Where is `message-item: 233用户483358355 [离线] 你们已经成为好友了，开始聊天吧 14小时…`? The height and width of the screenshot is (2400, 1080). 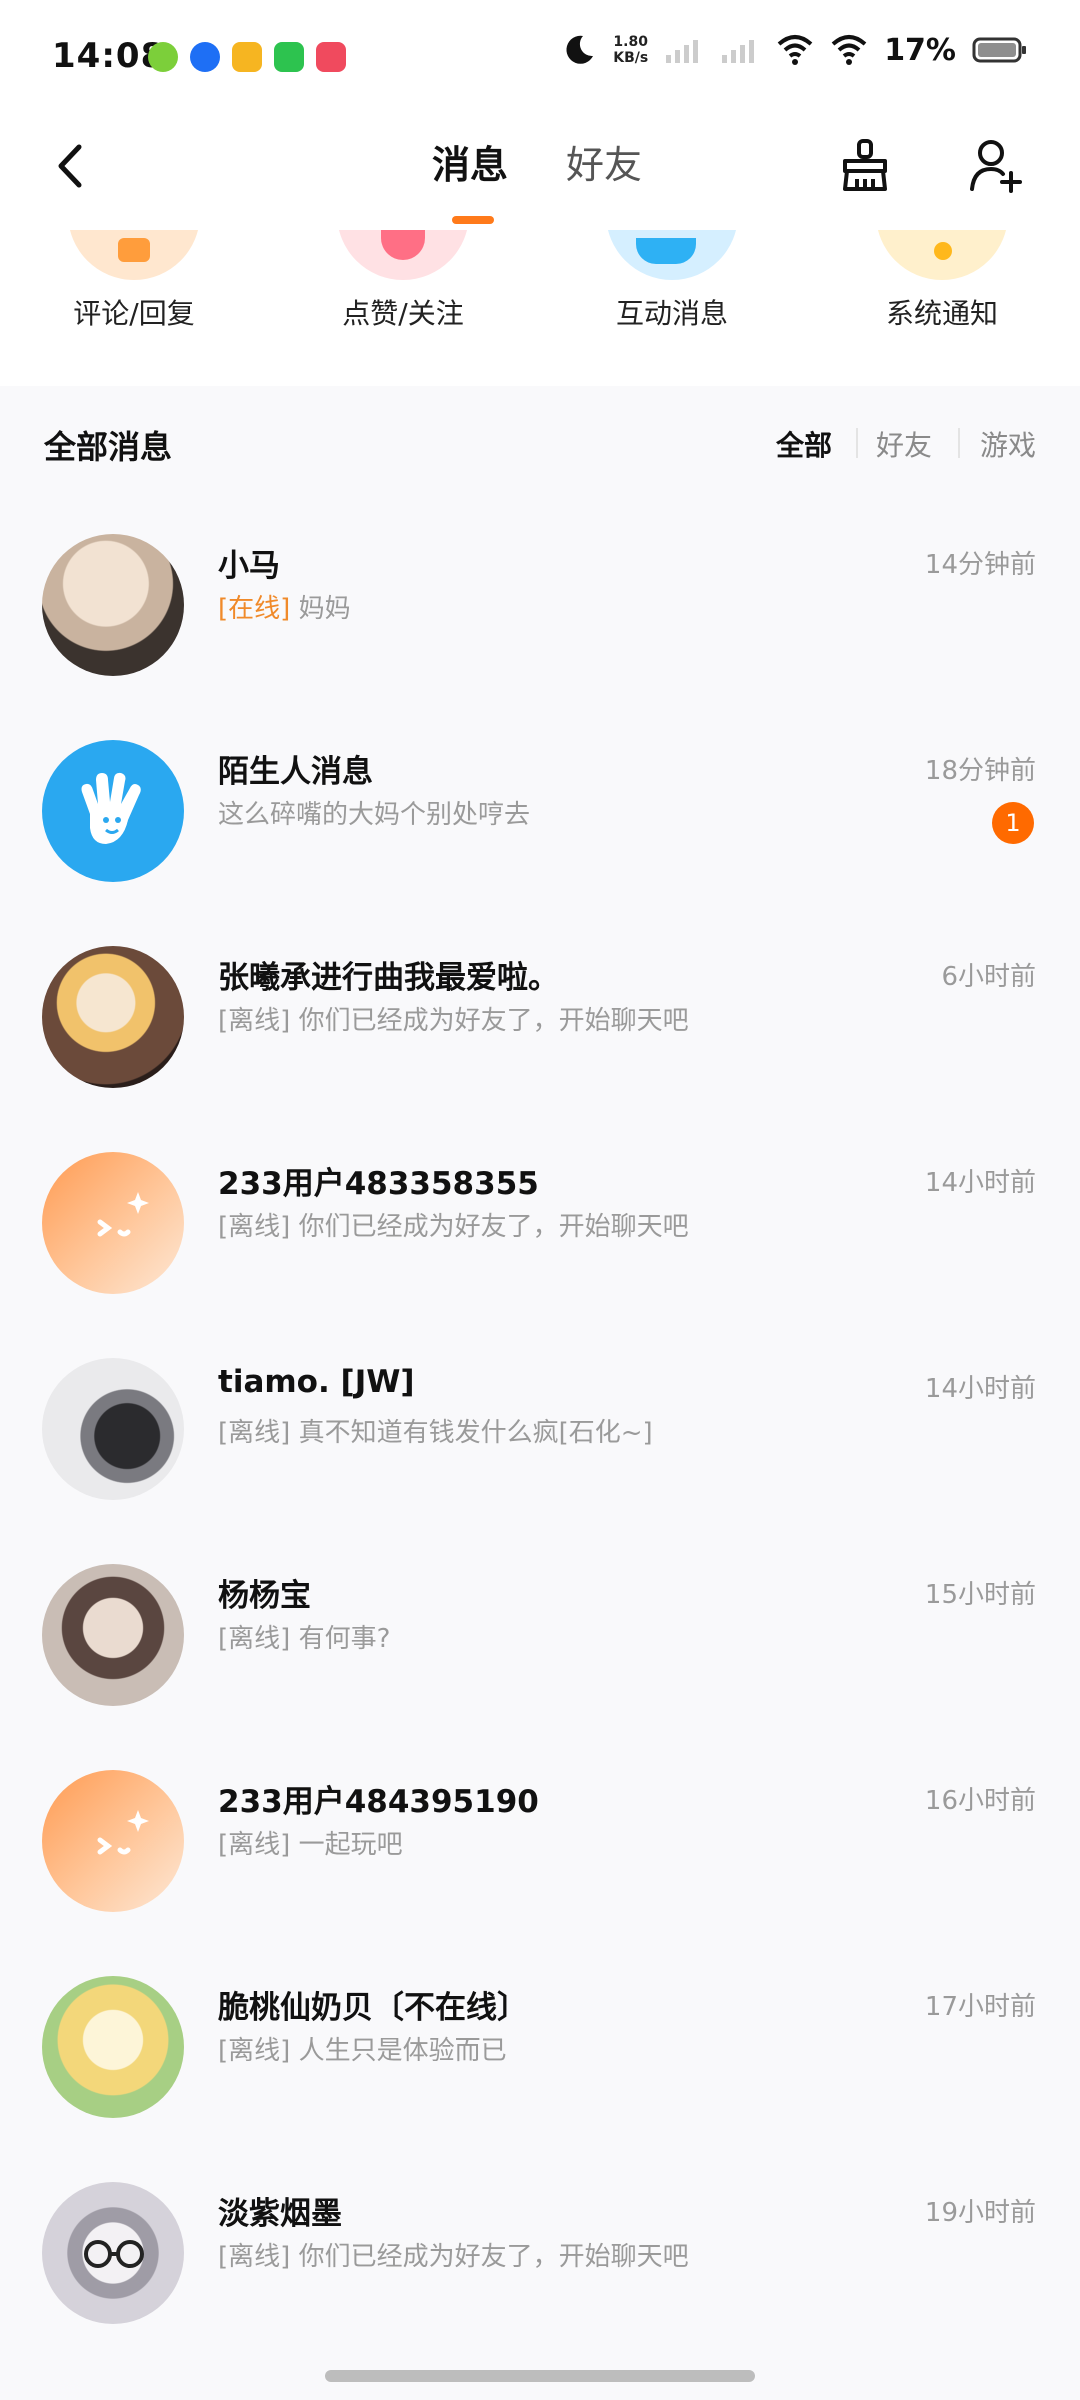
message-item: 233用户483358355 [离线] 你们已经成为好友了，开始聊天吧 14小时… is located at coordinates (540, 1221).